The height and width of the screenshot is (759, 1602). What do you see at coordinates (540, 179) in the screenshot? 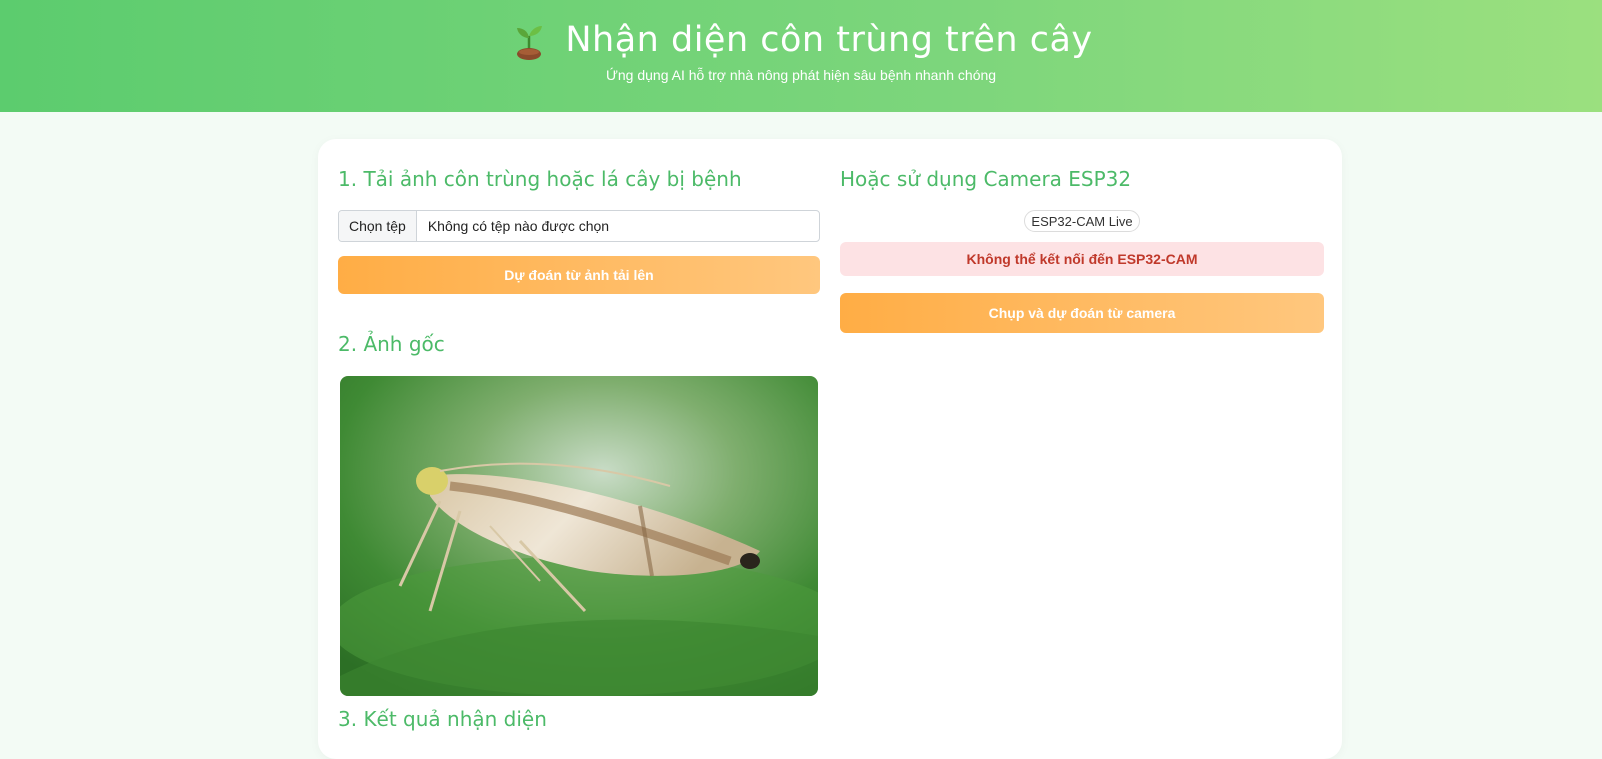
I see `upload-heading: 1. Tải ảnh côn trùng hoặc lá cây bị bệnh` at bounding box center [540, 179].